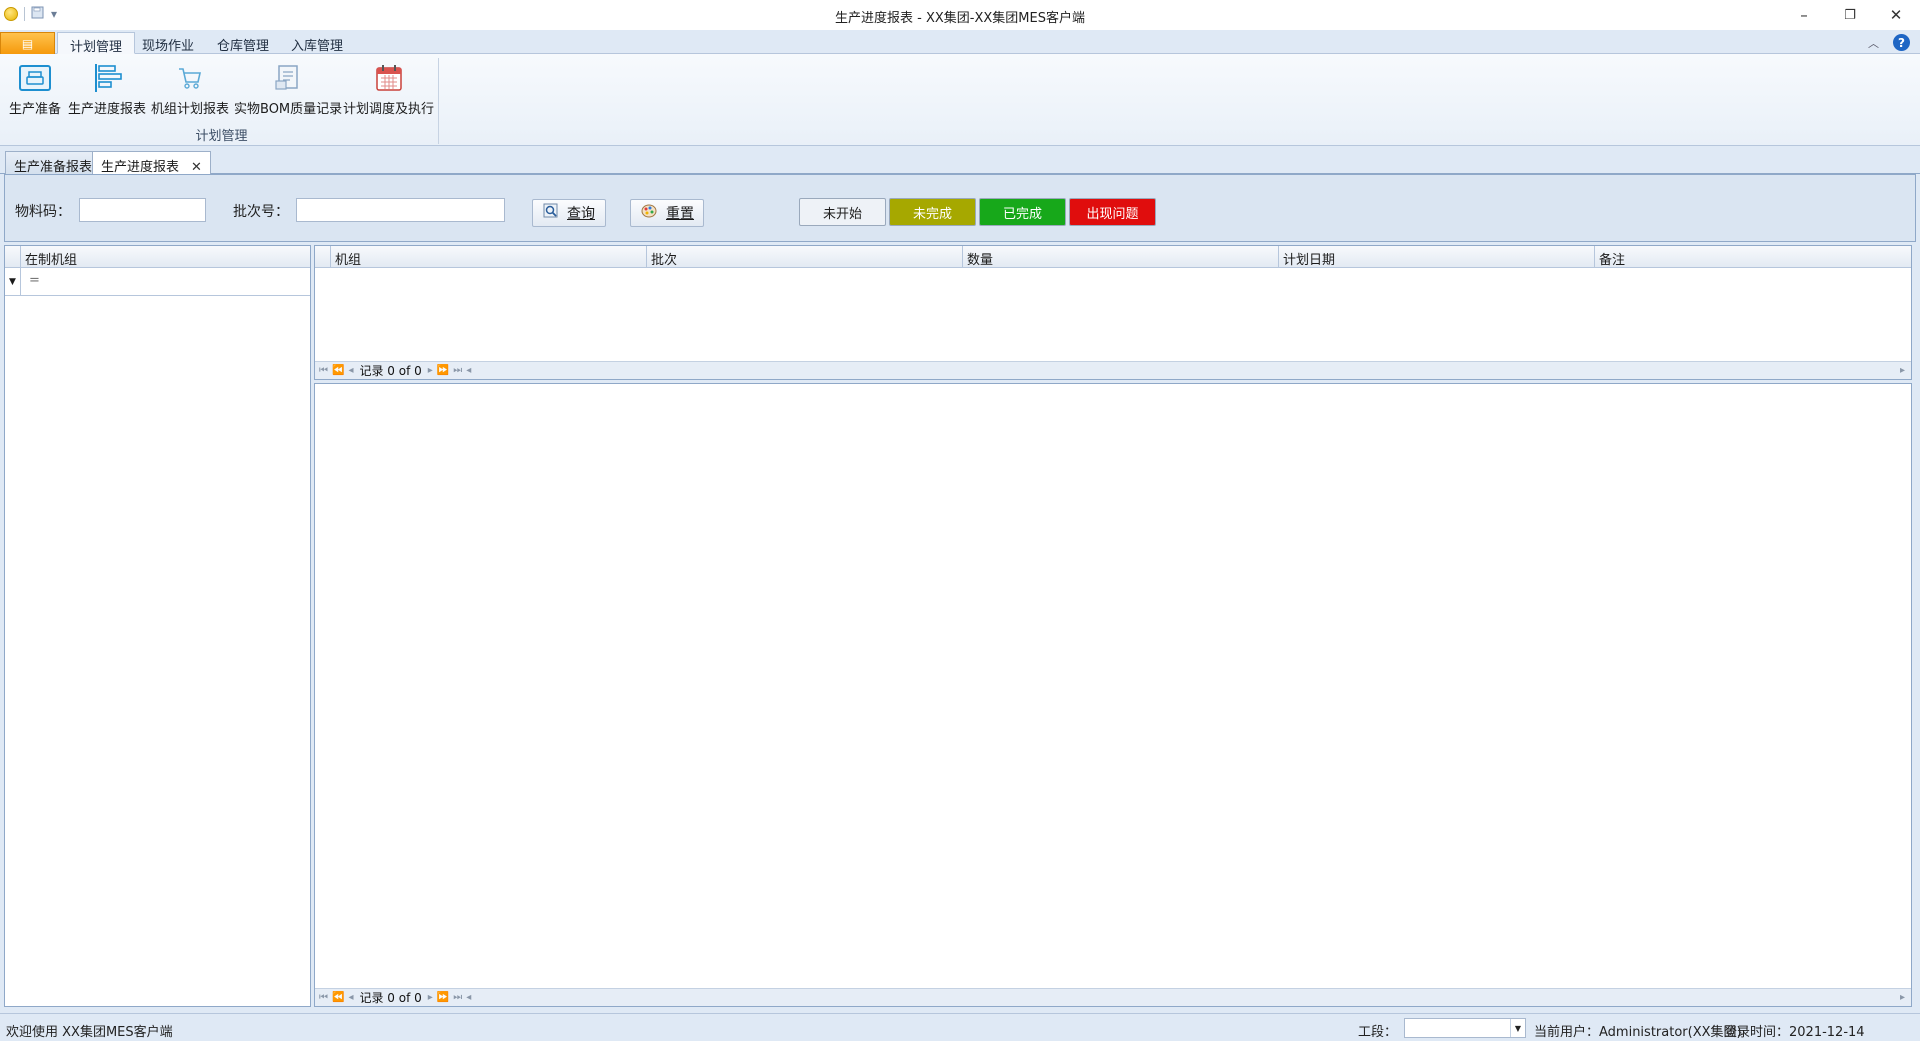 Image resolution: width=1920 pixels, height=1041 pixels. What do you see at coordinates (1804, 15) in the screenshot?
I see `minimize-button: –` at bounding box center [1804, 15].